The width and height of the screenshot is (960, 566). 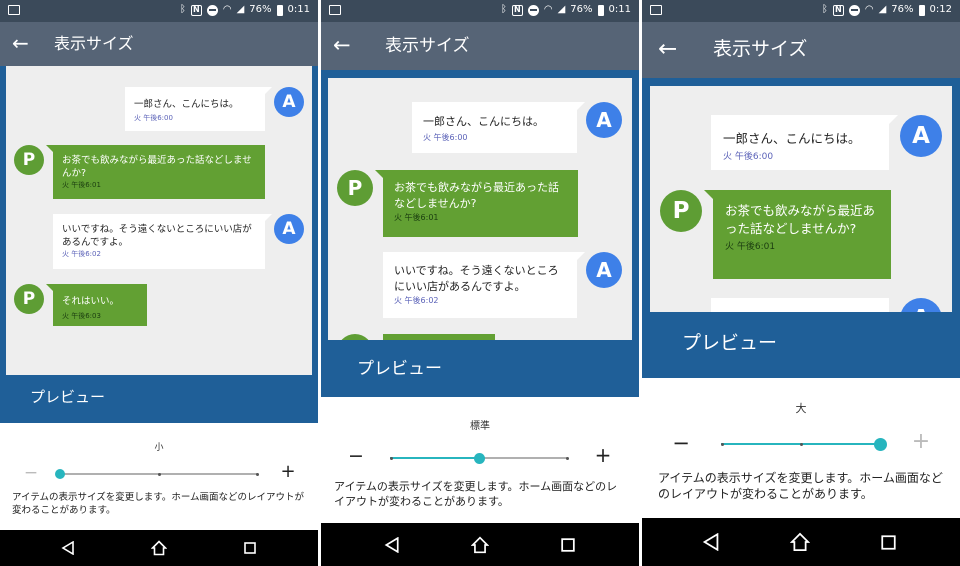 I want to click on size-label: 小, so click(x=159, y=448).